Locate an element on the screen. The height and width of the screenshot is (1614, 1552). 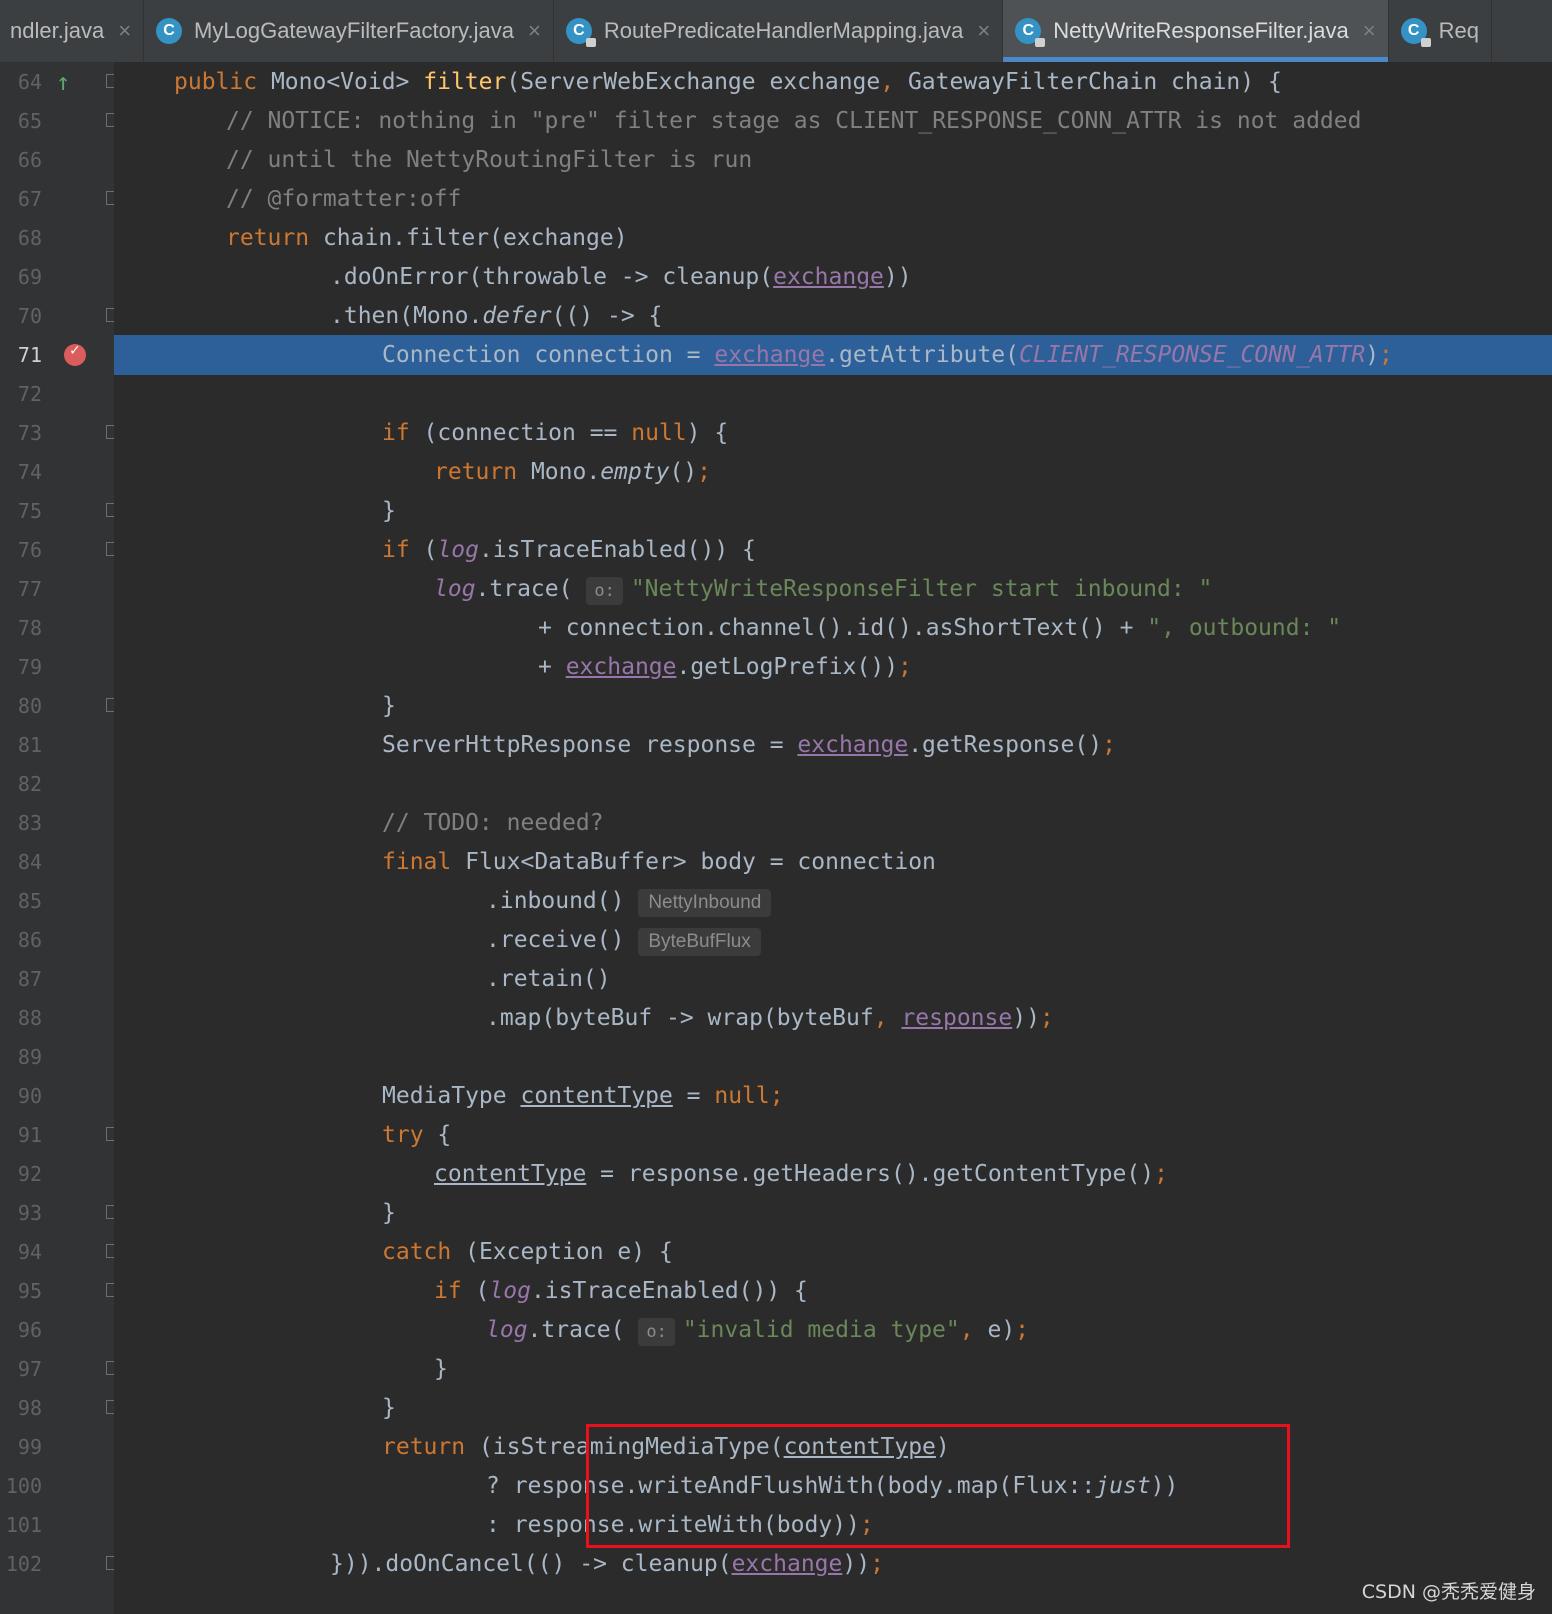
gutter-line: 64 ↑ is located at coordinates (60, 82).